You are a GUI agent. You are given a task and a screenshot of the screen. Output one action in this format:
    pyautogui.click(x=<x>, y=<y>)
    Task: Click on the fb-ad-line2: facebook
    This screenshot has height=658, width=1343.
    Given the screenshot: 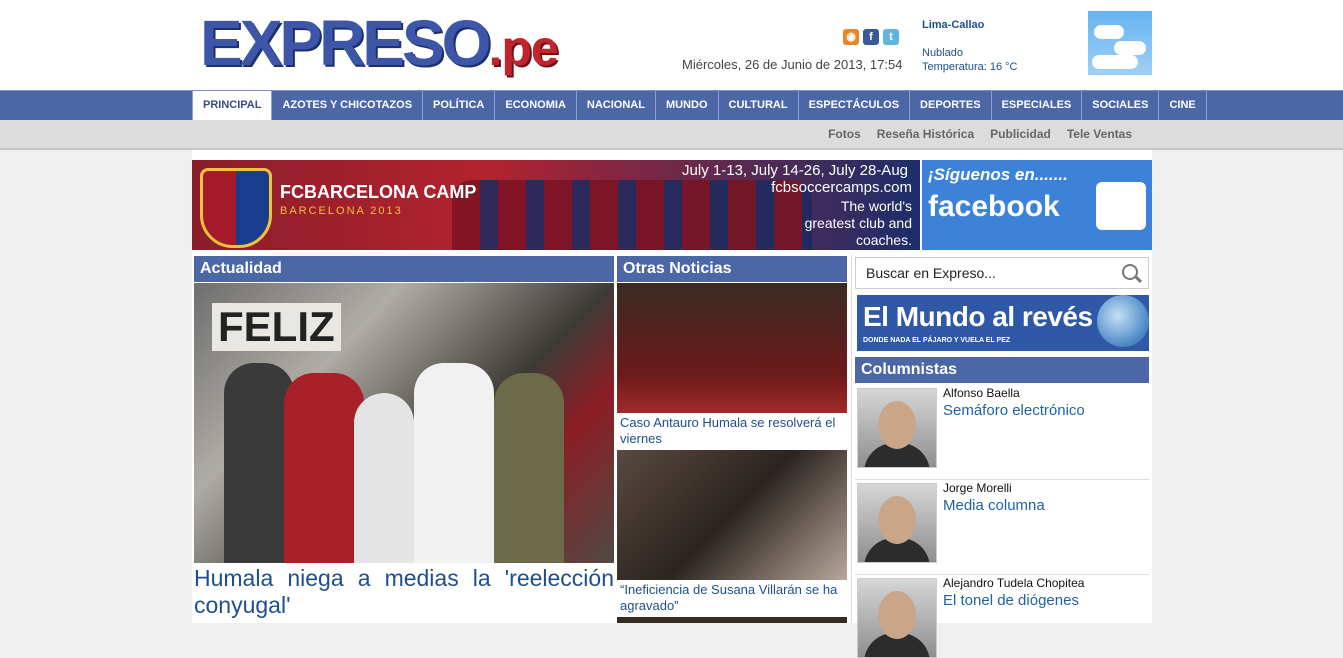 What is the action you would take?
    pyautogui.click(x=994, y=206)
    